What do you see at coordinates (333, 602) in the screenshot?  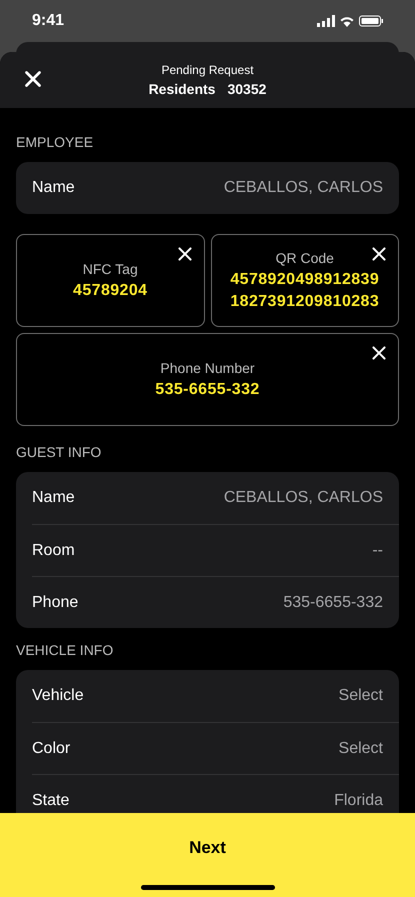 I see `row-value: 535-6655-332` at bounding box center [333, 602].